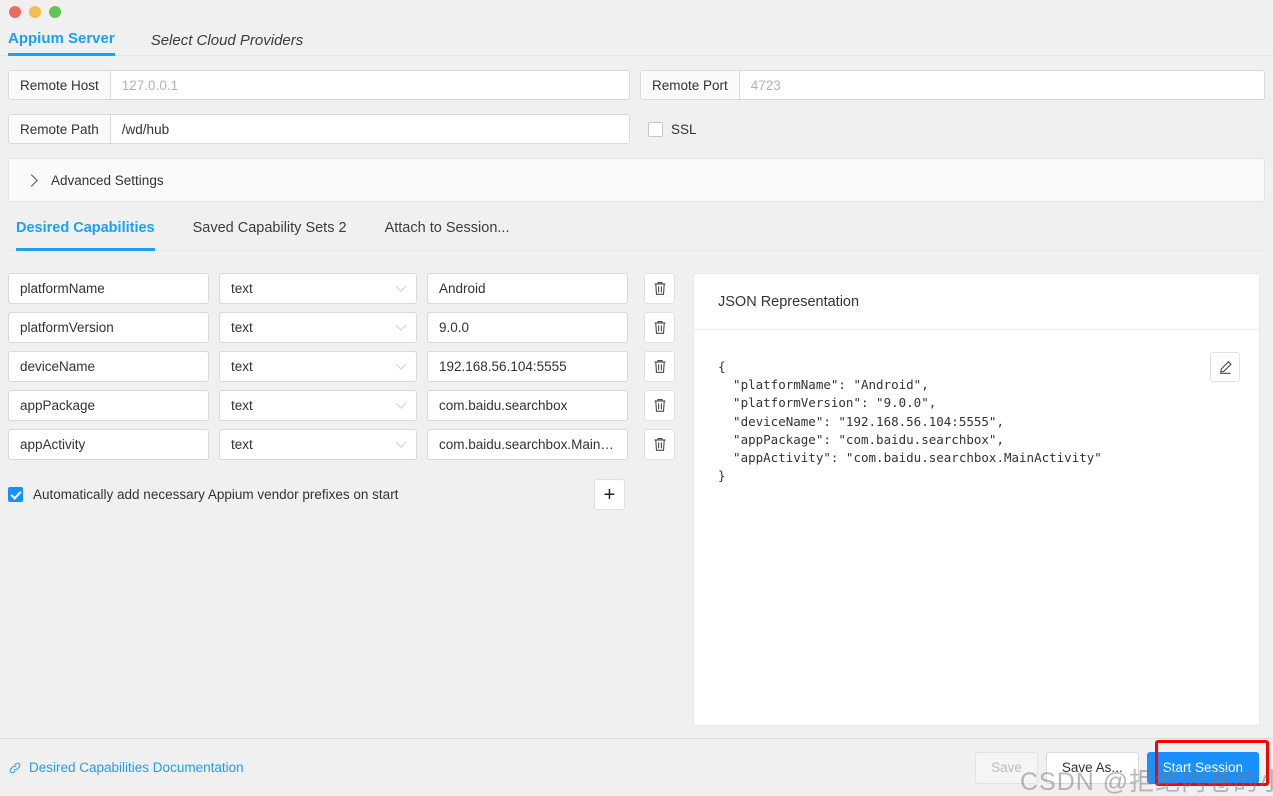  Describe the element at coordinates (636, 40) in the screenshot. I see `server-tab-bar: Appium Server Select Cloud Providers` at that location.